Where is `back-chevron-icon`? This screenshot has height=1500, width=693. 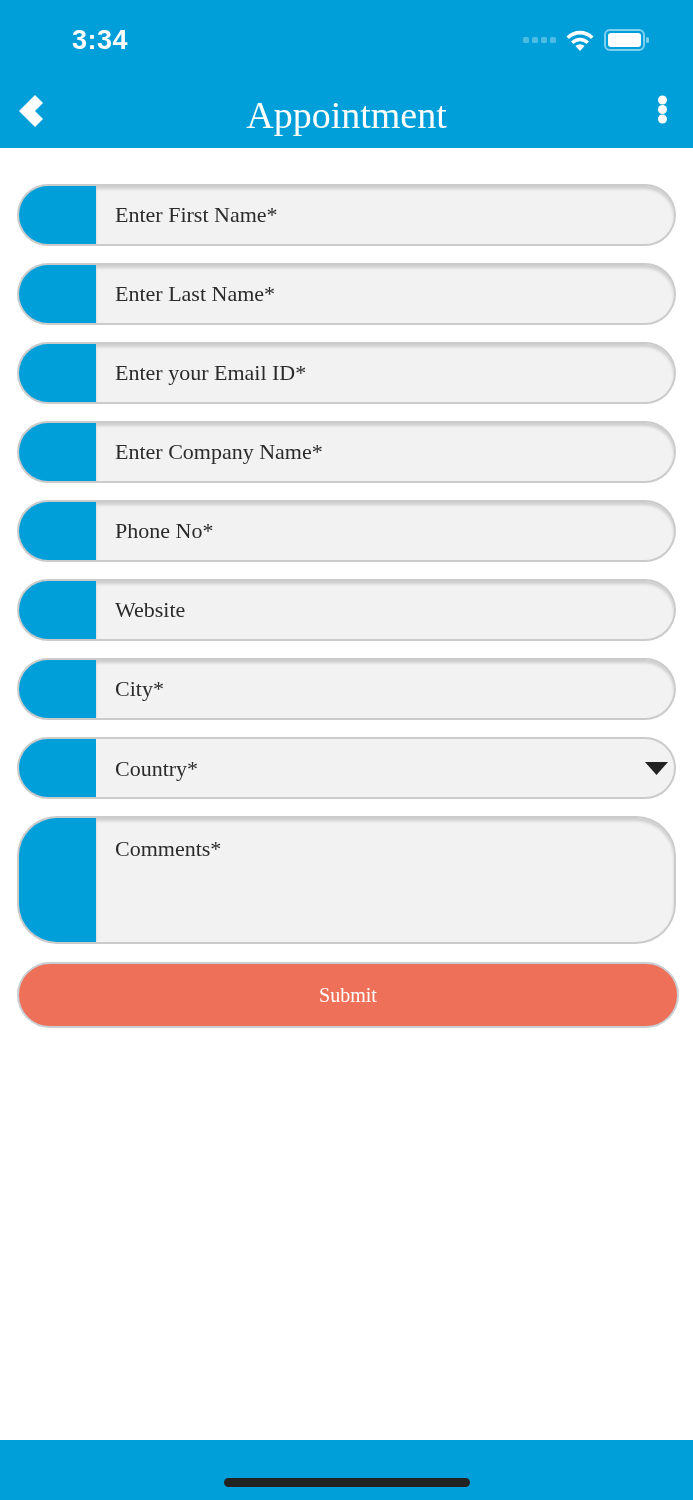
back-chevron-icon is located at coordinates (31, 111).